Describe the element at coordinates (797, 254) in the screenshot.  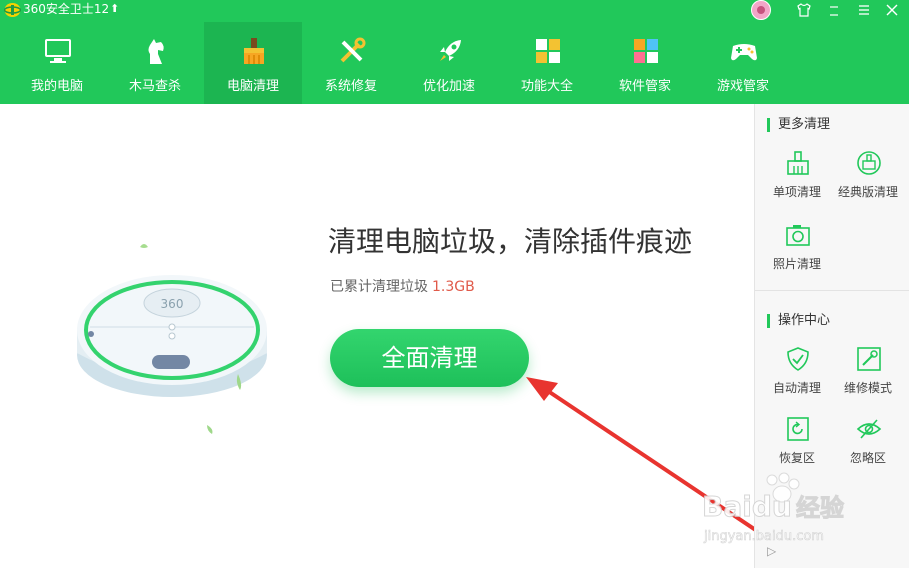
I see `tool-photo-clean: 照片清理` at that location.